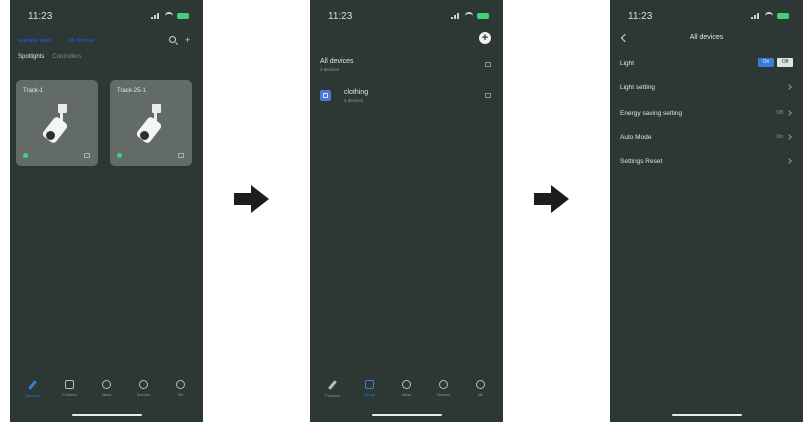  Describe the element at coordinates (66, 57) in the screenshot. I see `tab-controllers: Controllers` at that location.